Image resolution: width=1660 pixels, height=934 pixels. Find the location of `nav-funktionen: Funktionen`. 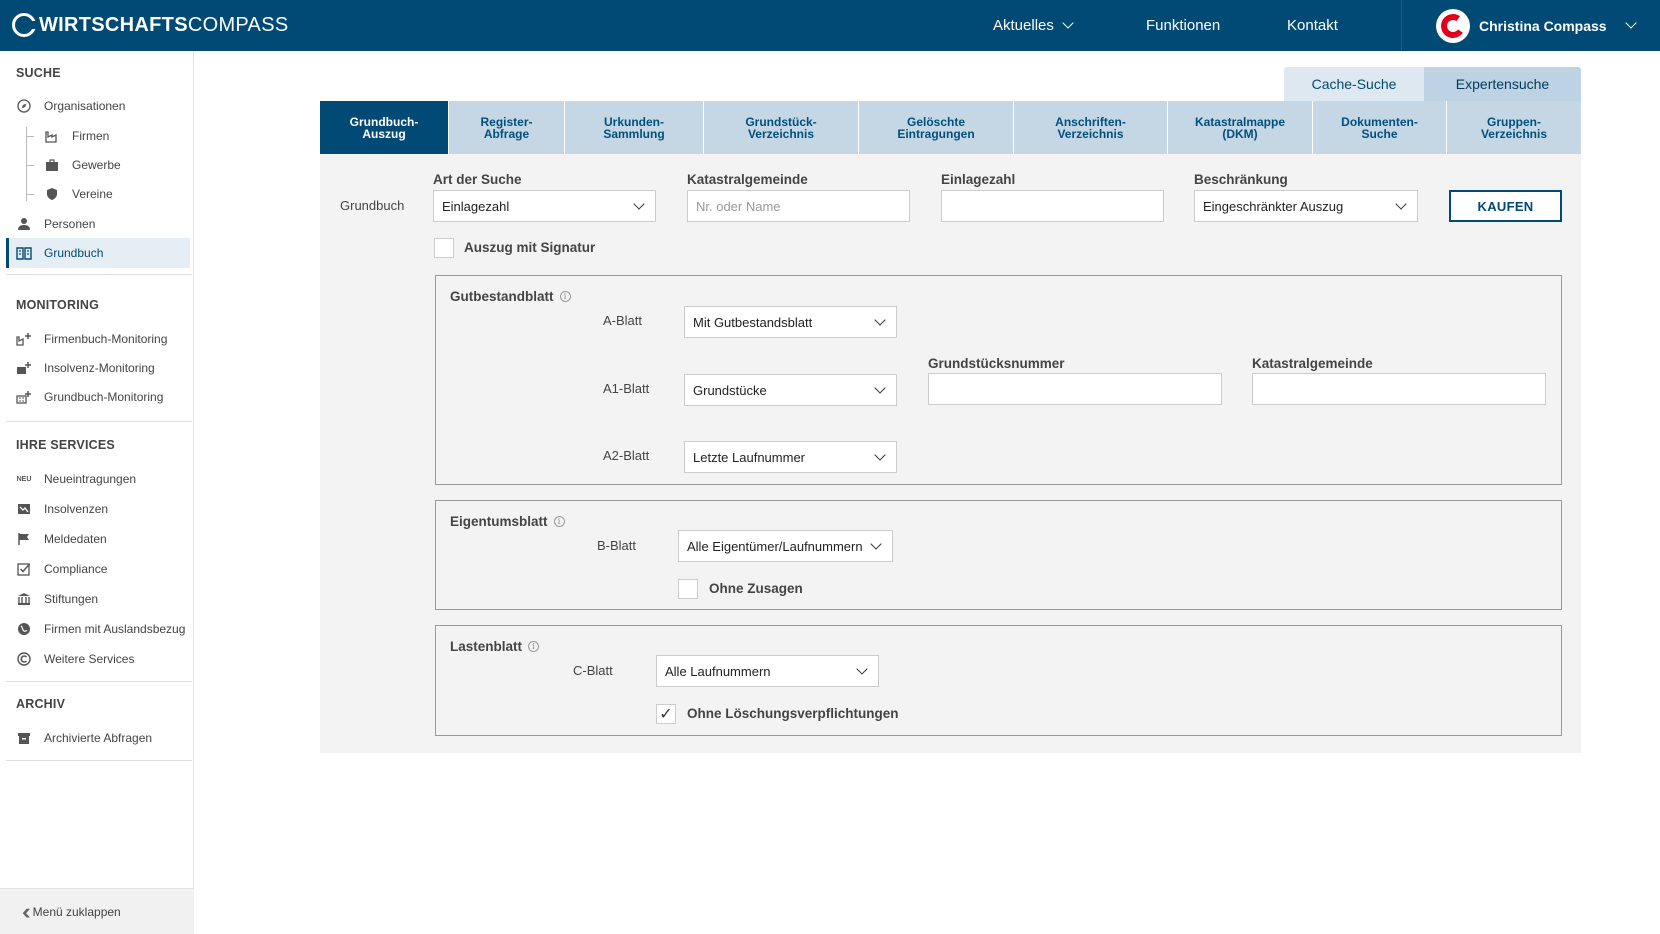

nav-funktionen: Funktionen is located at coordinates (1183, 25).